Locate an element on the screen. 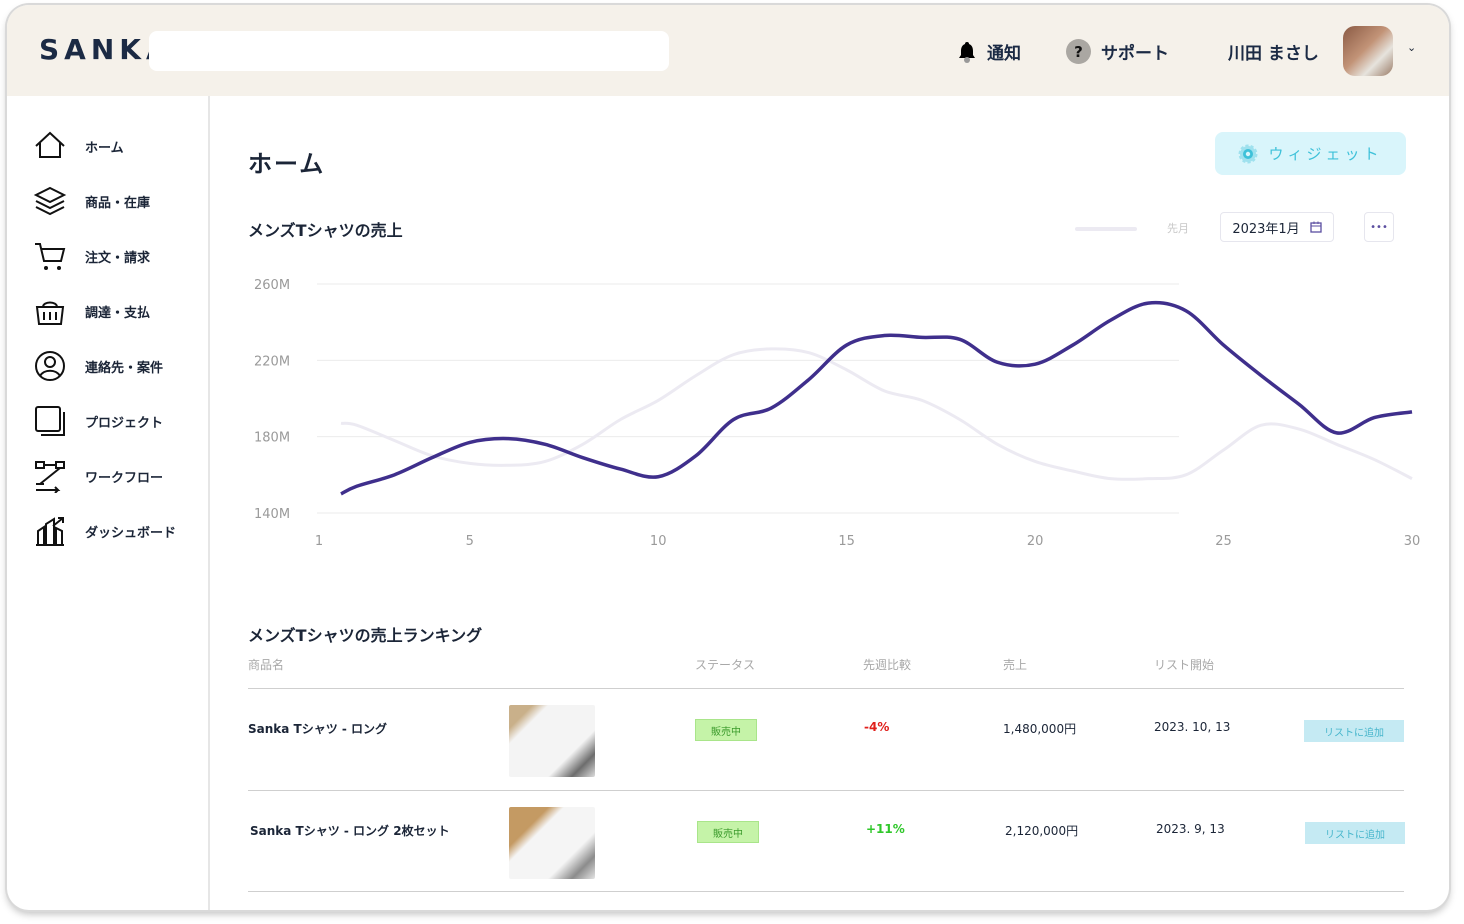 The width and height of the screenshot is (1464, 924). x-tick-label: 20 is located at coordinates (1035, 541).